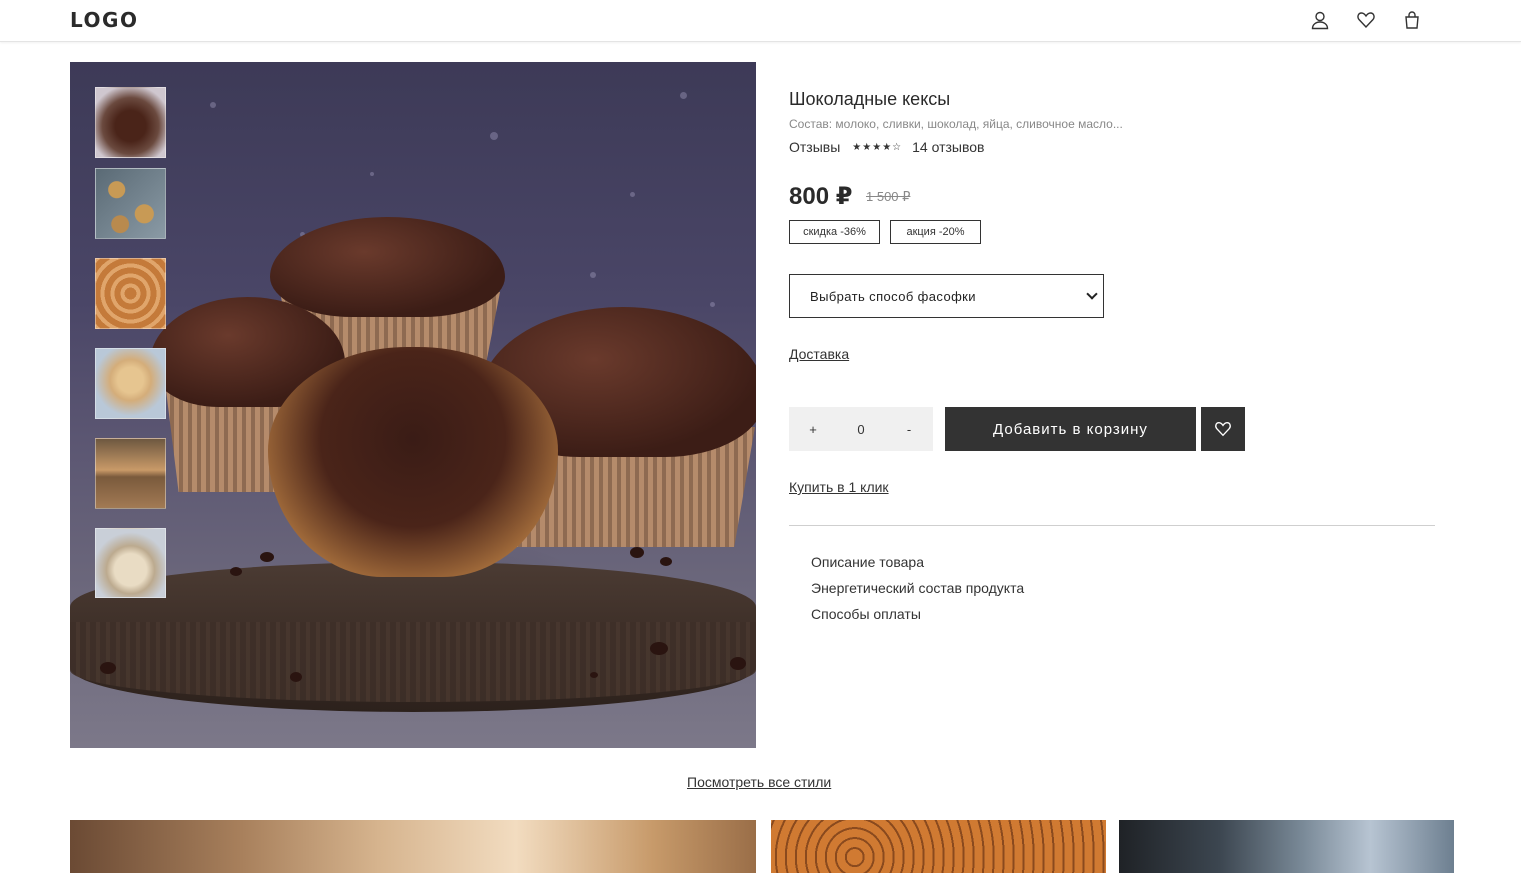 The height and width of the screenshot is (873, 1521). Describe the element at coordinates (1412, 20) in the screenshot. I see `bag-icon` at that location.